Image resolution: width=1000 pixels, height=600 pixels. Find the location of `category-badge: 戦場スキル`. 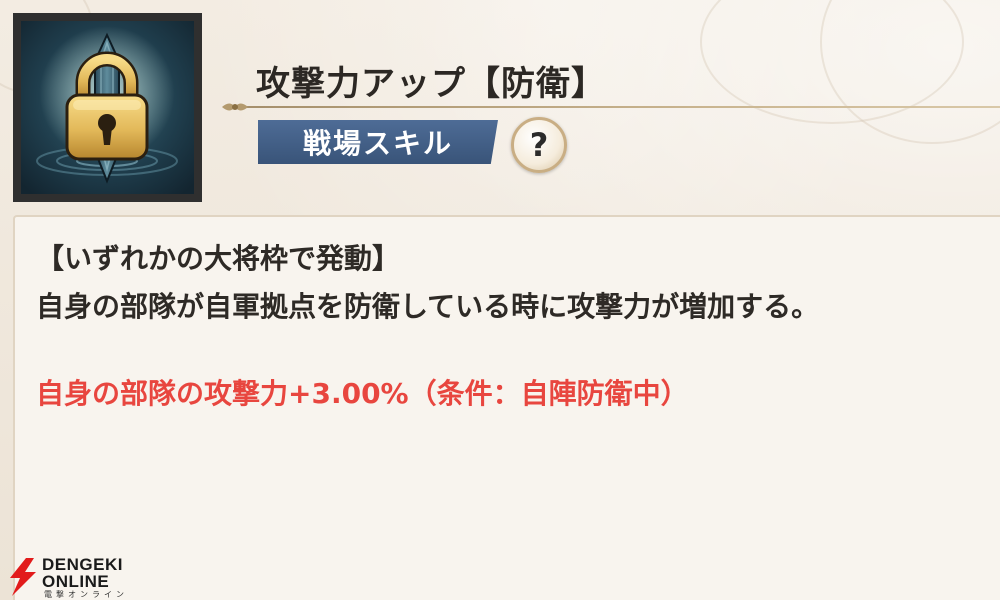

category-badge: 戦場スキル is located at coordinates (378, 142).